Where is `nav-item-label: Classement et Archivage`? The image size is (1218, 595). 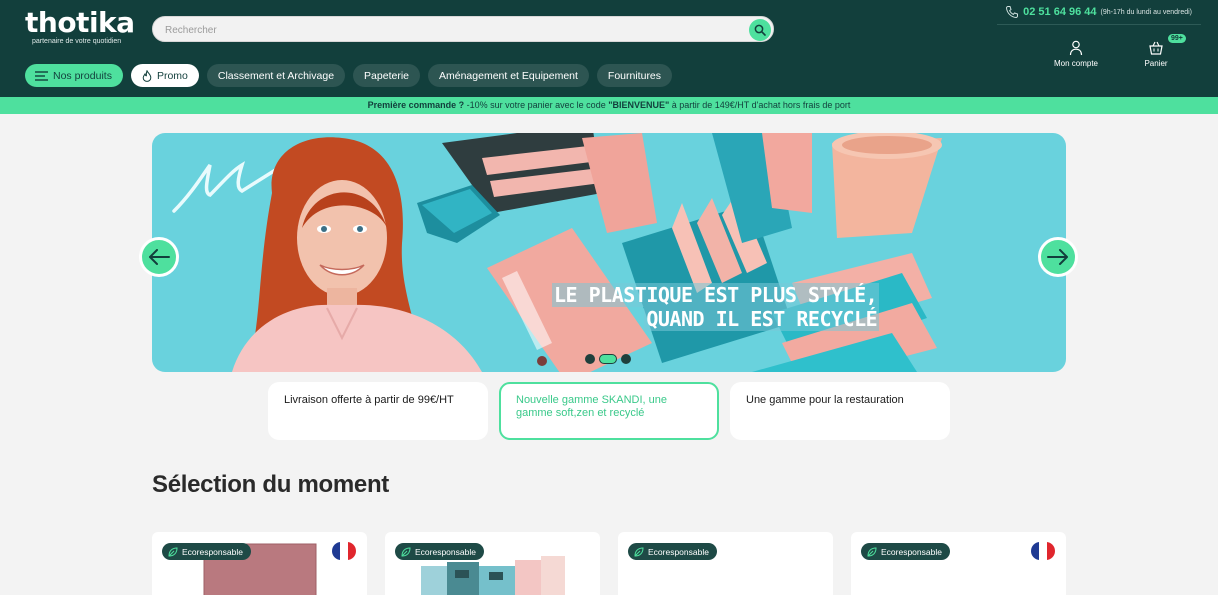 nav-item-label: Classement et Archivage is located at coordinates (276, 75).